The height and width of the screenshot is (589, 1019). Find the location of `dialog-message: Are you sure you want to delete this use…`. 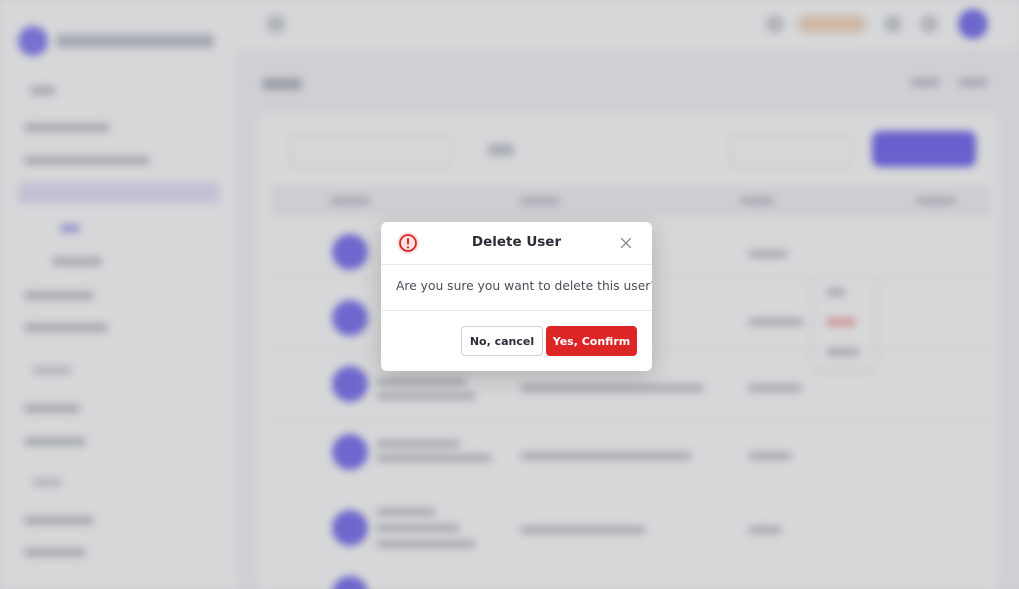

dialog-message: Are you sure you want to delete this use… is located at coordinates (524, 286).